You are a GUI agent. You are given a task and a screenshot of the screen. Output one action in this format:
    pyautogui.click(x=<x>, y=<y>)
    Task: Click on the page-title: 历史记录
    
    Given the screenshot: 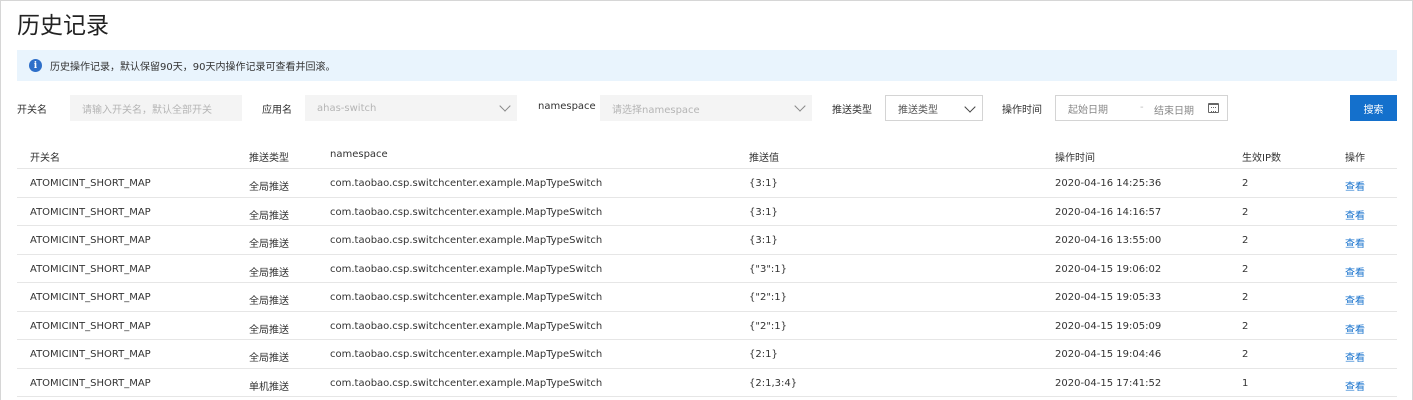 What is the action you would take?
    pyautogui.click(x=63, y=26)
    